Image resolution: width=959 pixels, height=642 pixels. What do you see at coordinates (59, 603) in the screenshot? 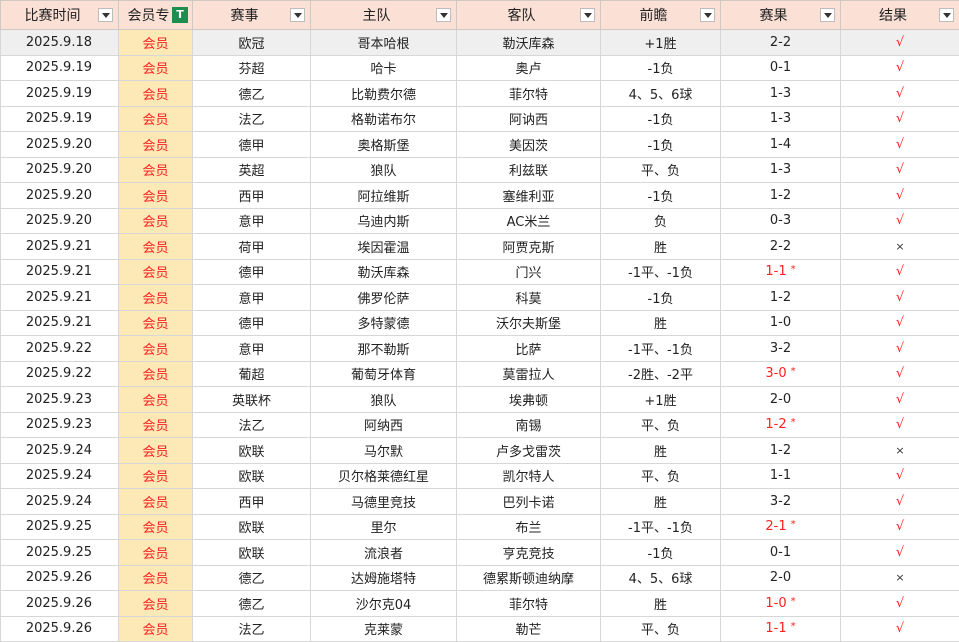
I see `cell-date: 2025.9.26` at bounding box center [59, 603].